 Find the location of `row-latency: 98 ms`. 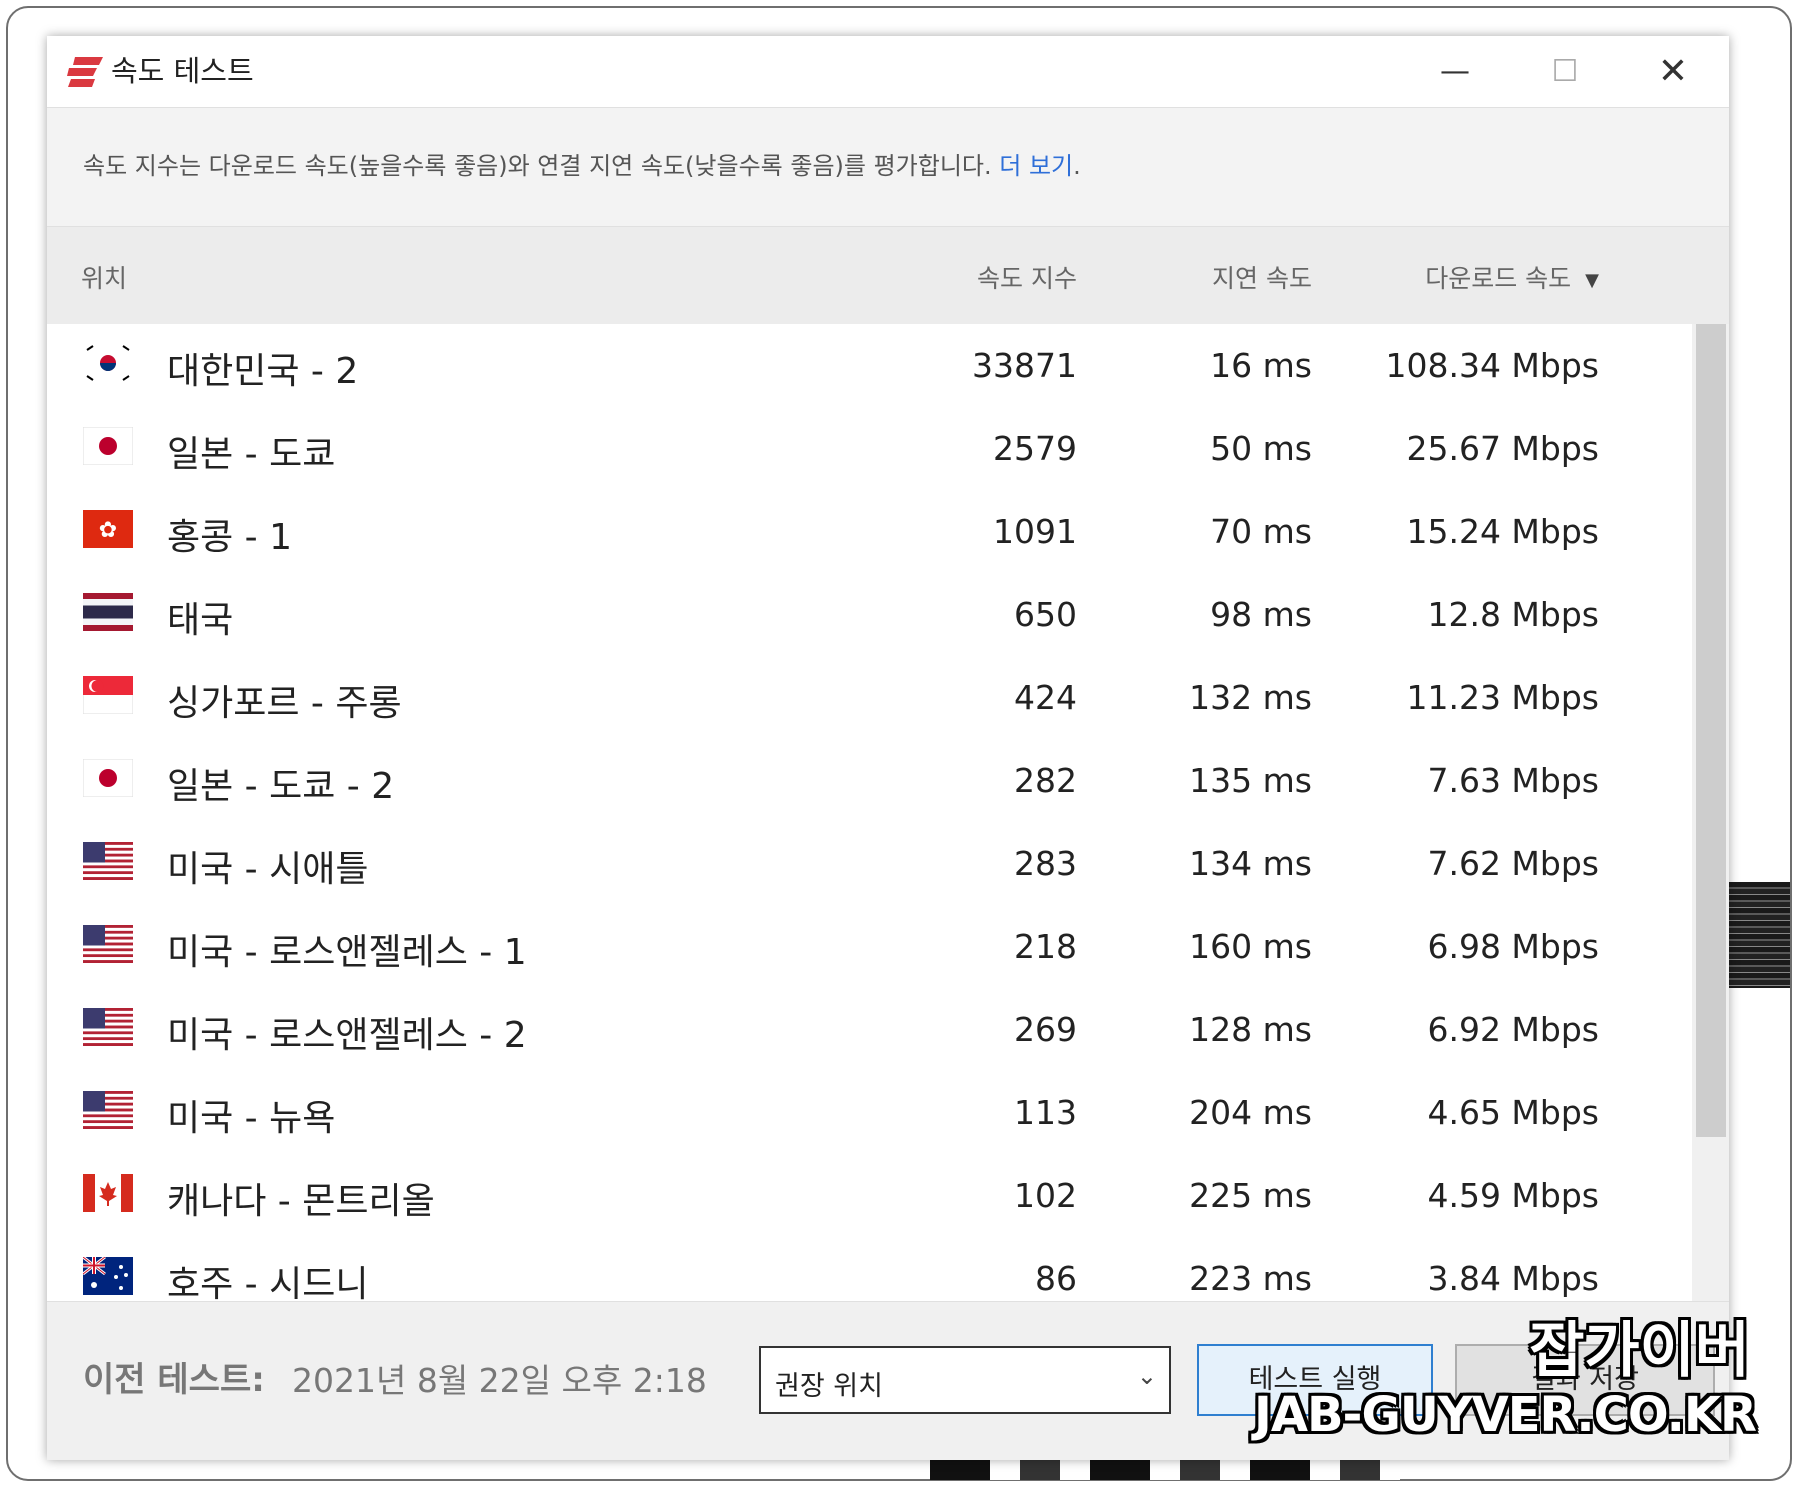

row-latency: 98 ms is located at coordinates (1261, 614).